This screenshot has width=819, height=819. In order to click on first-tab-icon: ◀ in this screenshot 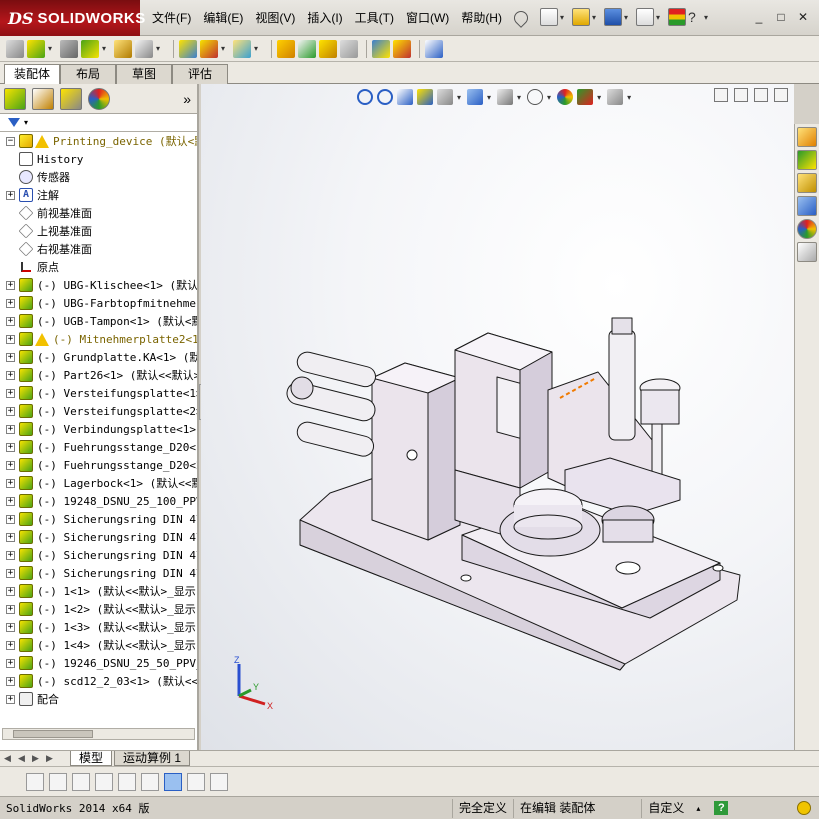, I will do `click(11, 758)`.